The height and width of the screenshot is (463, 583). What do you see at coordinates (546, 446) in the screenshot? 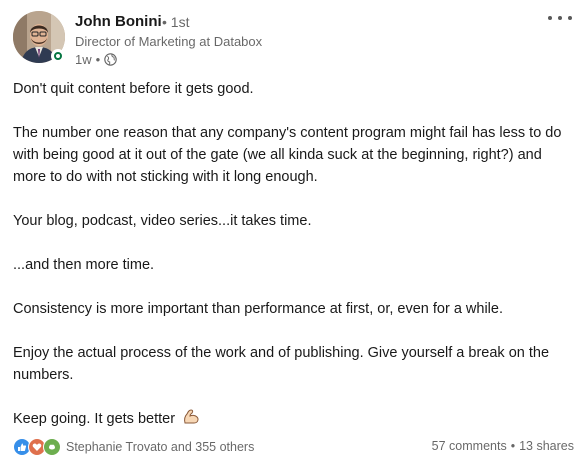
I see `shares-count: 13 shares` at bounding box center [546, 446].